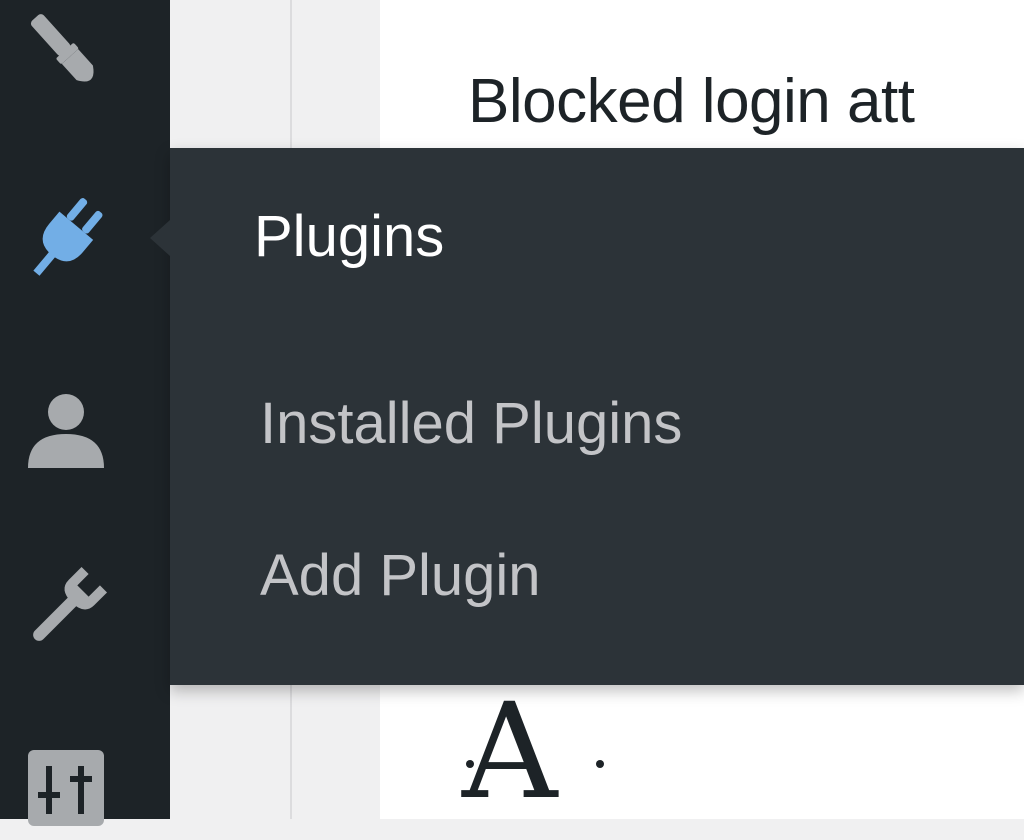 The width and height of the screenshot is (1024, 840). Describe the element at coordinates (66, 608) in the screenshot. I see `wrench-icon` at that location.